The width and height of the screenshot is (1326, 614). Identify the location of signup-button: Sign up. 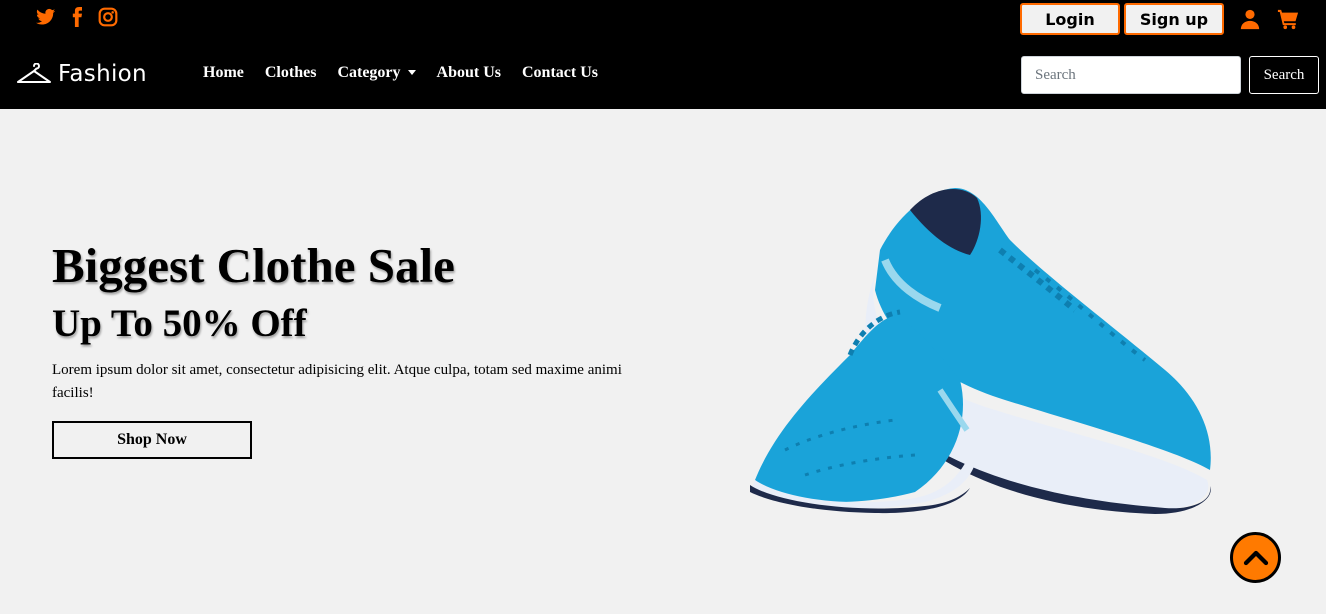
(1174, 19).